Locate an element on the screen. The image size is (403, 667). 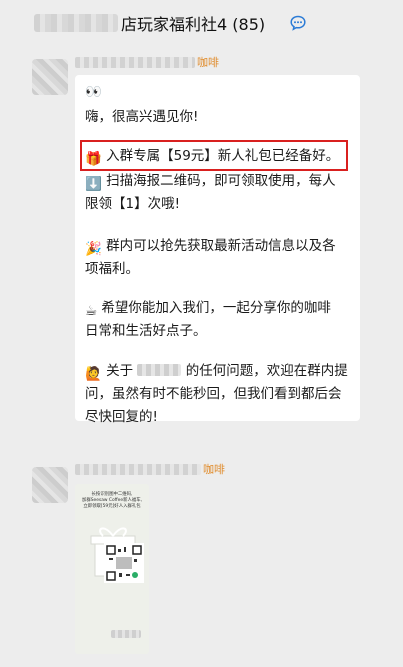
support-icon: 🙋 is located at coordinates (93, 374).